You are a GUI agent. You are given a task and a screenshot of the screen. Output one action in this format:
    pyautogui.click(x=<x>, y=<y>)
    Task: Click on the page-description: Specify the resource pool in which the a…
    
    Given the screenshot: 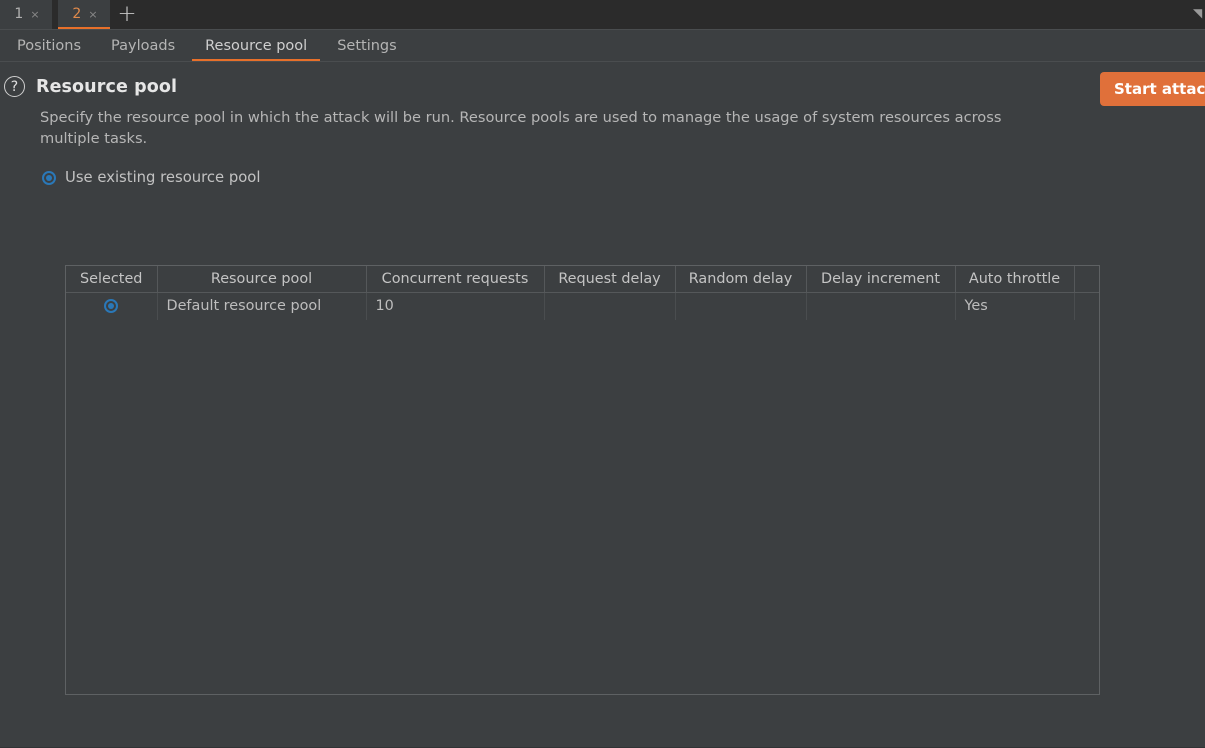 What is the action you would take?
    pyautogui.click(x=521, y=128)
    